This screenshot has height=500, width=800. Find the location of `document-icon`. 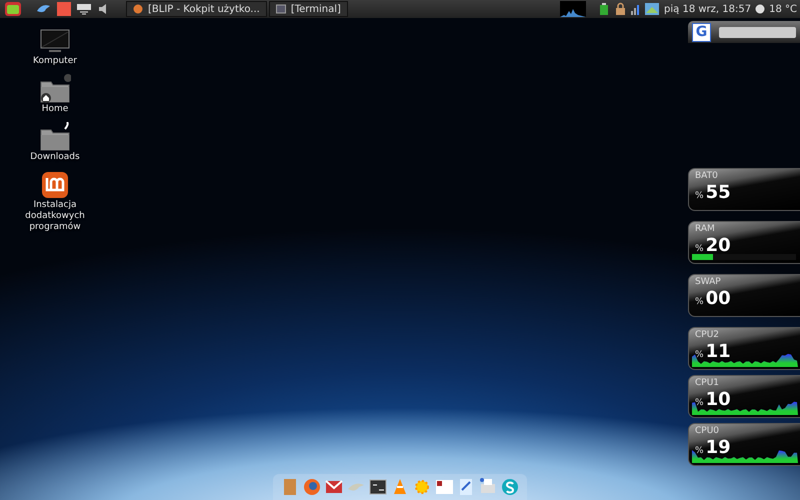

document-icon is located at coordinates (466, 487).